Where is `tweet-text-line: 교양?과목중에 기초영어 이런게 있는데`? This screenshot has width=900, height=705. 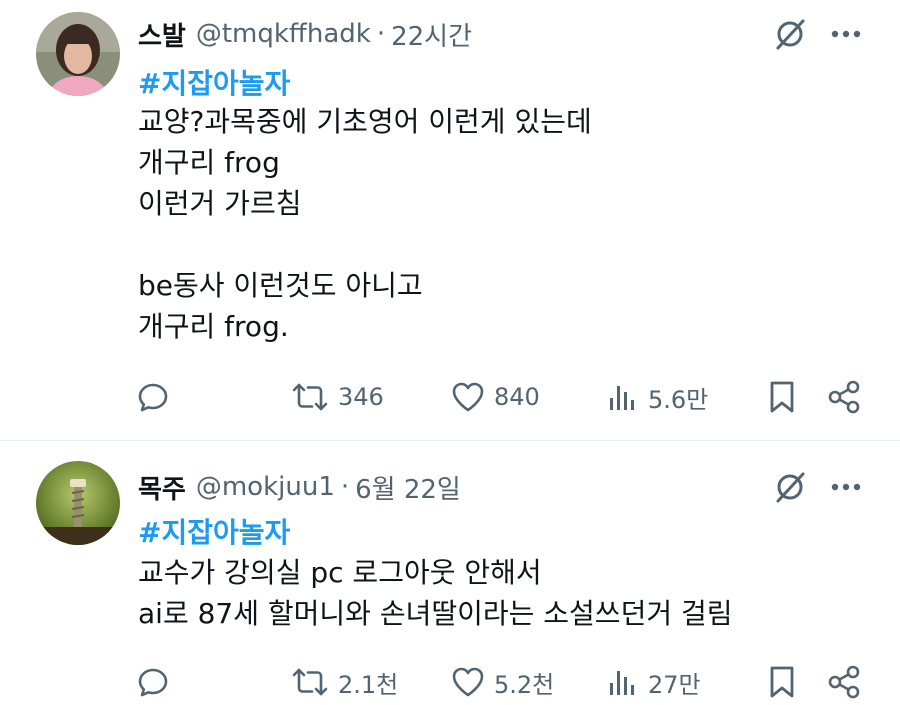
tweet-text-line: 교양?과목중에 기초영어 이런게 있는데 is located at coordinates (365, 121).